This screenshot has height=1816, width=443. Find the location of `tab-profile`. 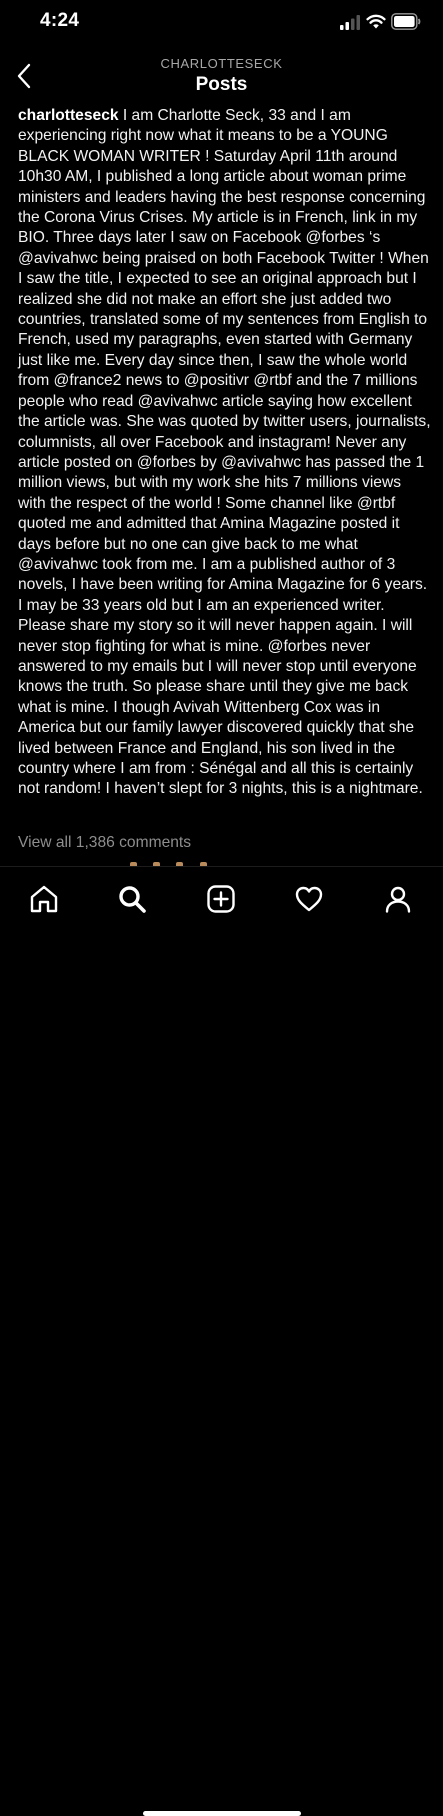

tab-profile is located at coordinates (398, 899).